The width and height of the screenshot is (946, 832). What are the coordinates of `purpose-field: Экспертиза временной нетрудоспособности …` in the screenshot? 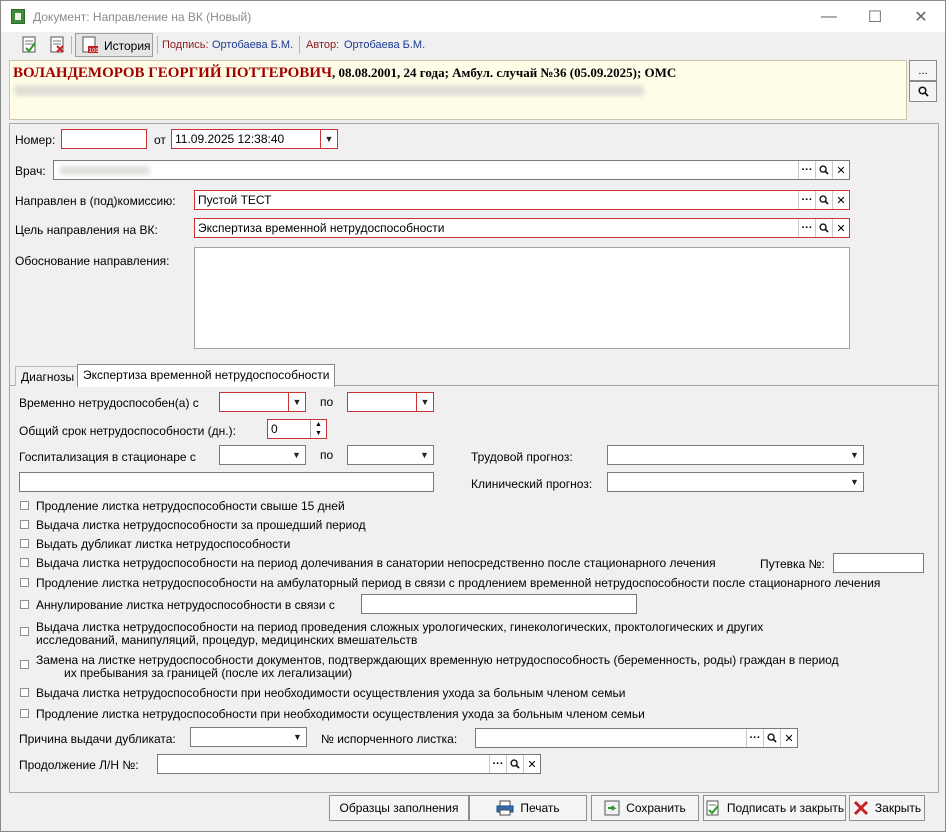 It's located at (522, 228).